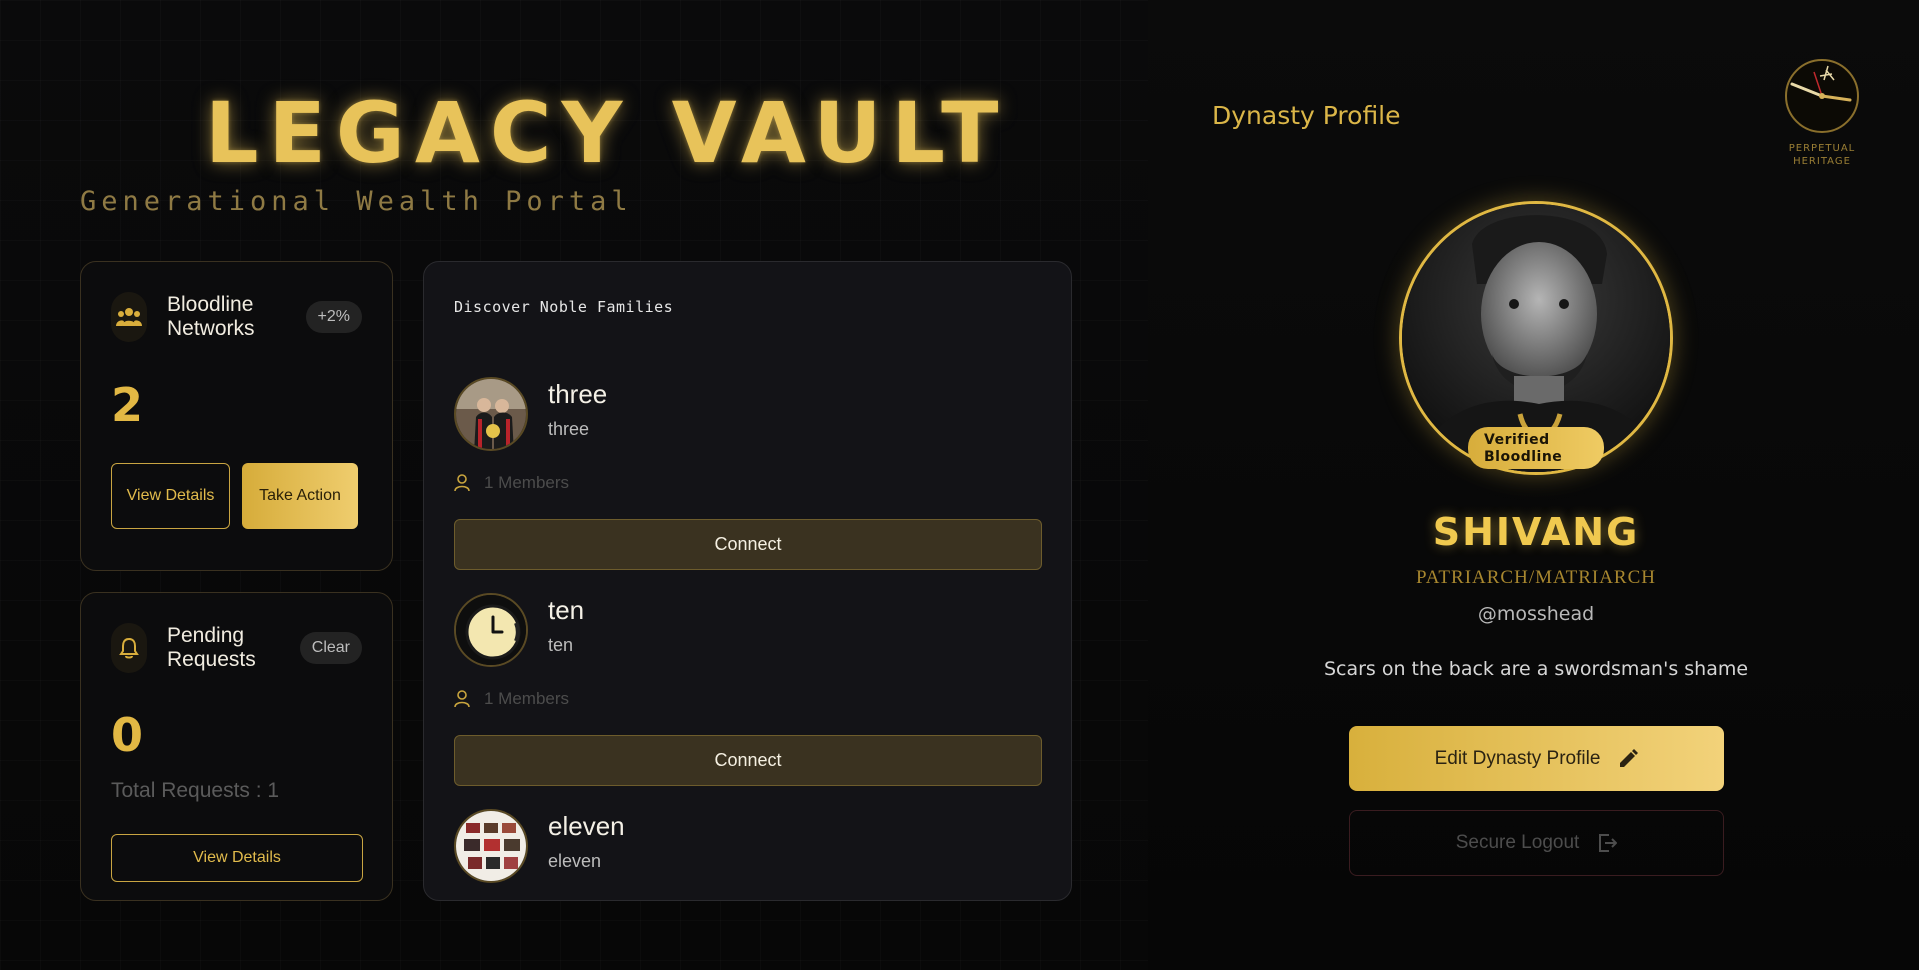 The width and height of the screenshot is (1919, 970). I want to click on card-header: Bloodline Networks +2%, so click(236, 317).